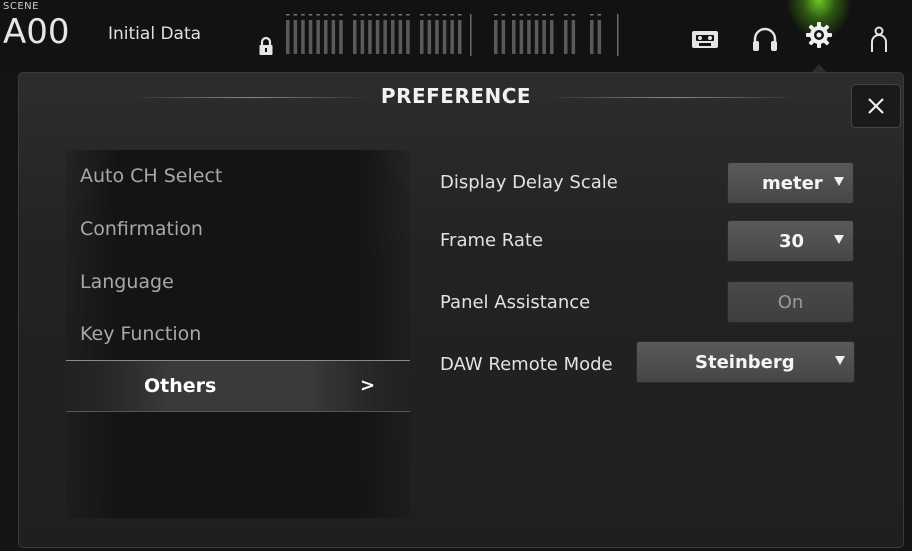 This screenshot has height=551, width=912. I want to click on recorder-icon, so click(705, 39).